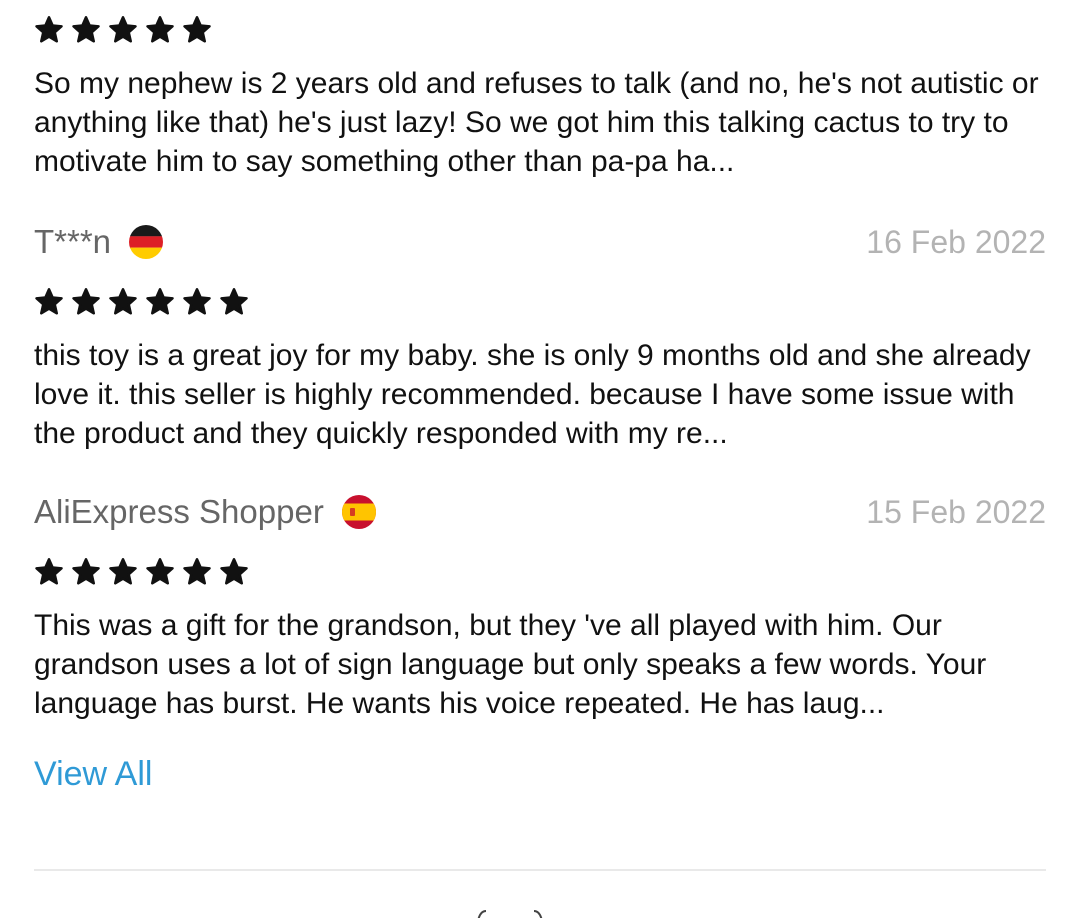 This screenshot has height=918, width=1080. What do you see at coordinates (93, 774) in the screenshot?
I see `view-all-link: View All` at bounding box center [93, 774].